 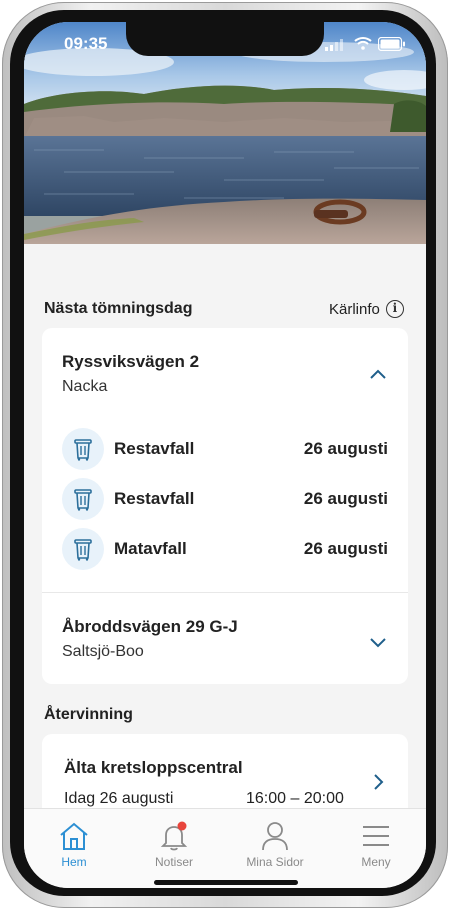 What do you see at coordinates (118, 308) in the screenshot?
I see `section-title-next-pickup: Nästa tömningsdag` at bounding box center [118, 308].